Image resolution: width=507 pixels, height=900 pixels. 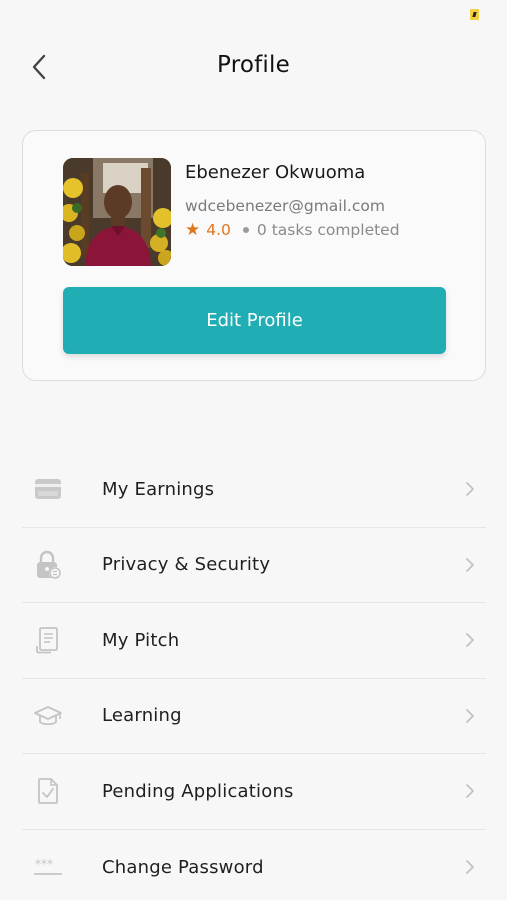 What do you see at coordinates (141, 640) in the screenshot?
I see `menu-item-label: My Pitch` at bounding box center [141, 640].